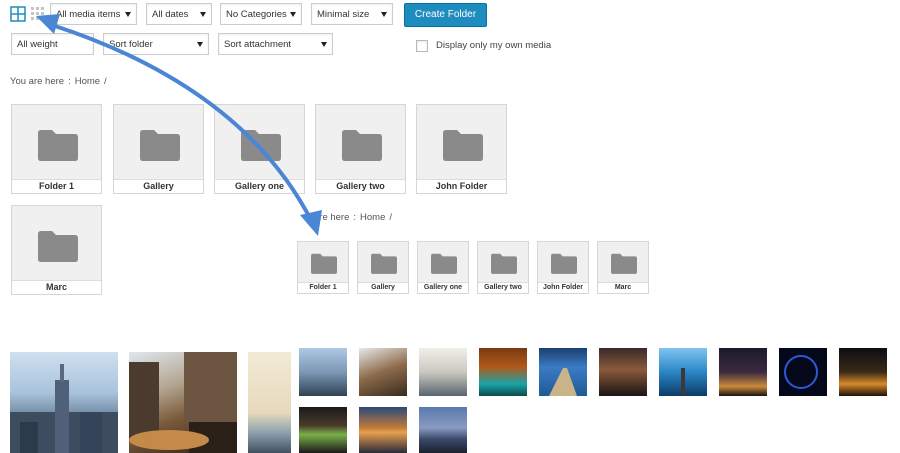 The image size is (900, 453). What do you see at coordinates (37, 44) in the screenshot?
I see `filter-weight-value: All weight` at bounding box center [37, 44].